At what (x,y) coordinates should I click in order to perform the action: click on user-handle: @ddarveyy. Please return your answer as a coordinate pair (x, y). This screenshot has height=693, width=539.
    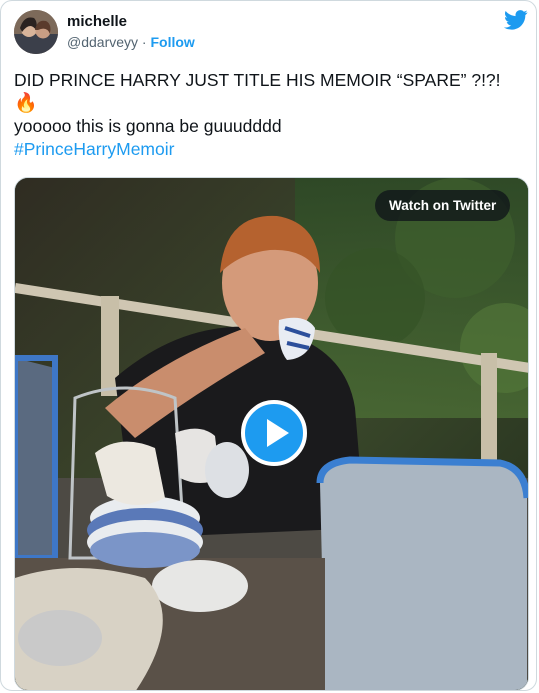
    Looking at the image, I should click on (102, 42).